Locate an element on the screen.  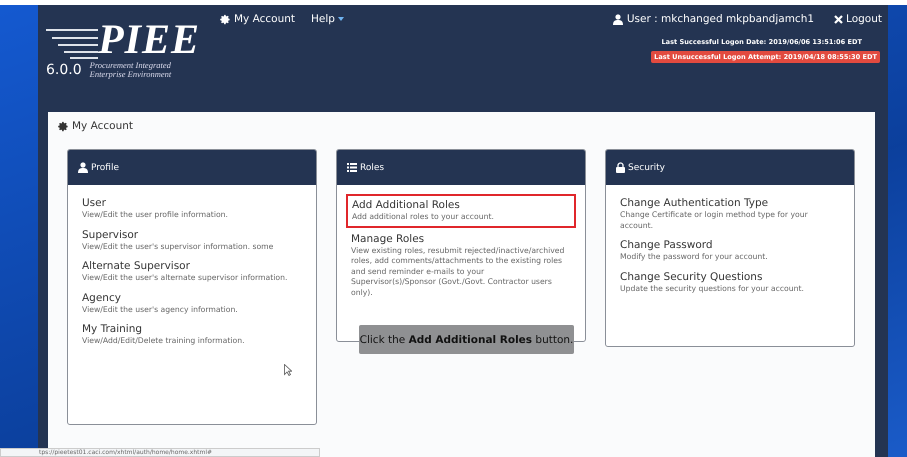
card-header: Profile is located at coordinates (192, 167).